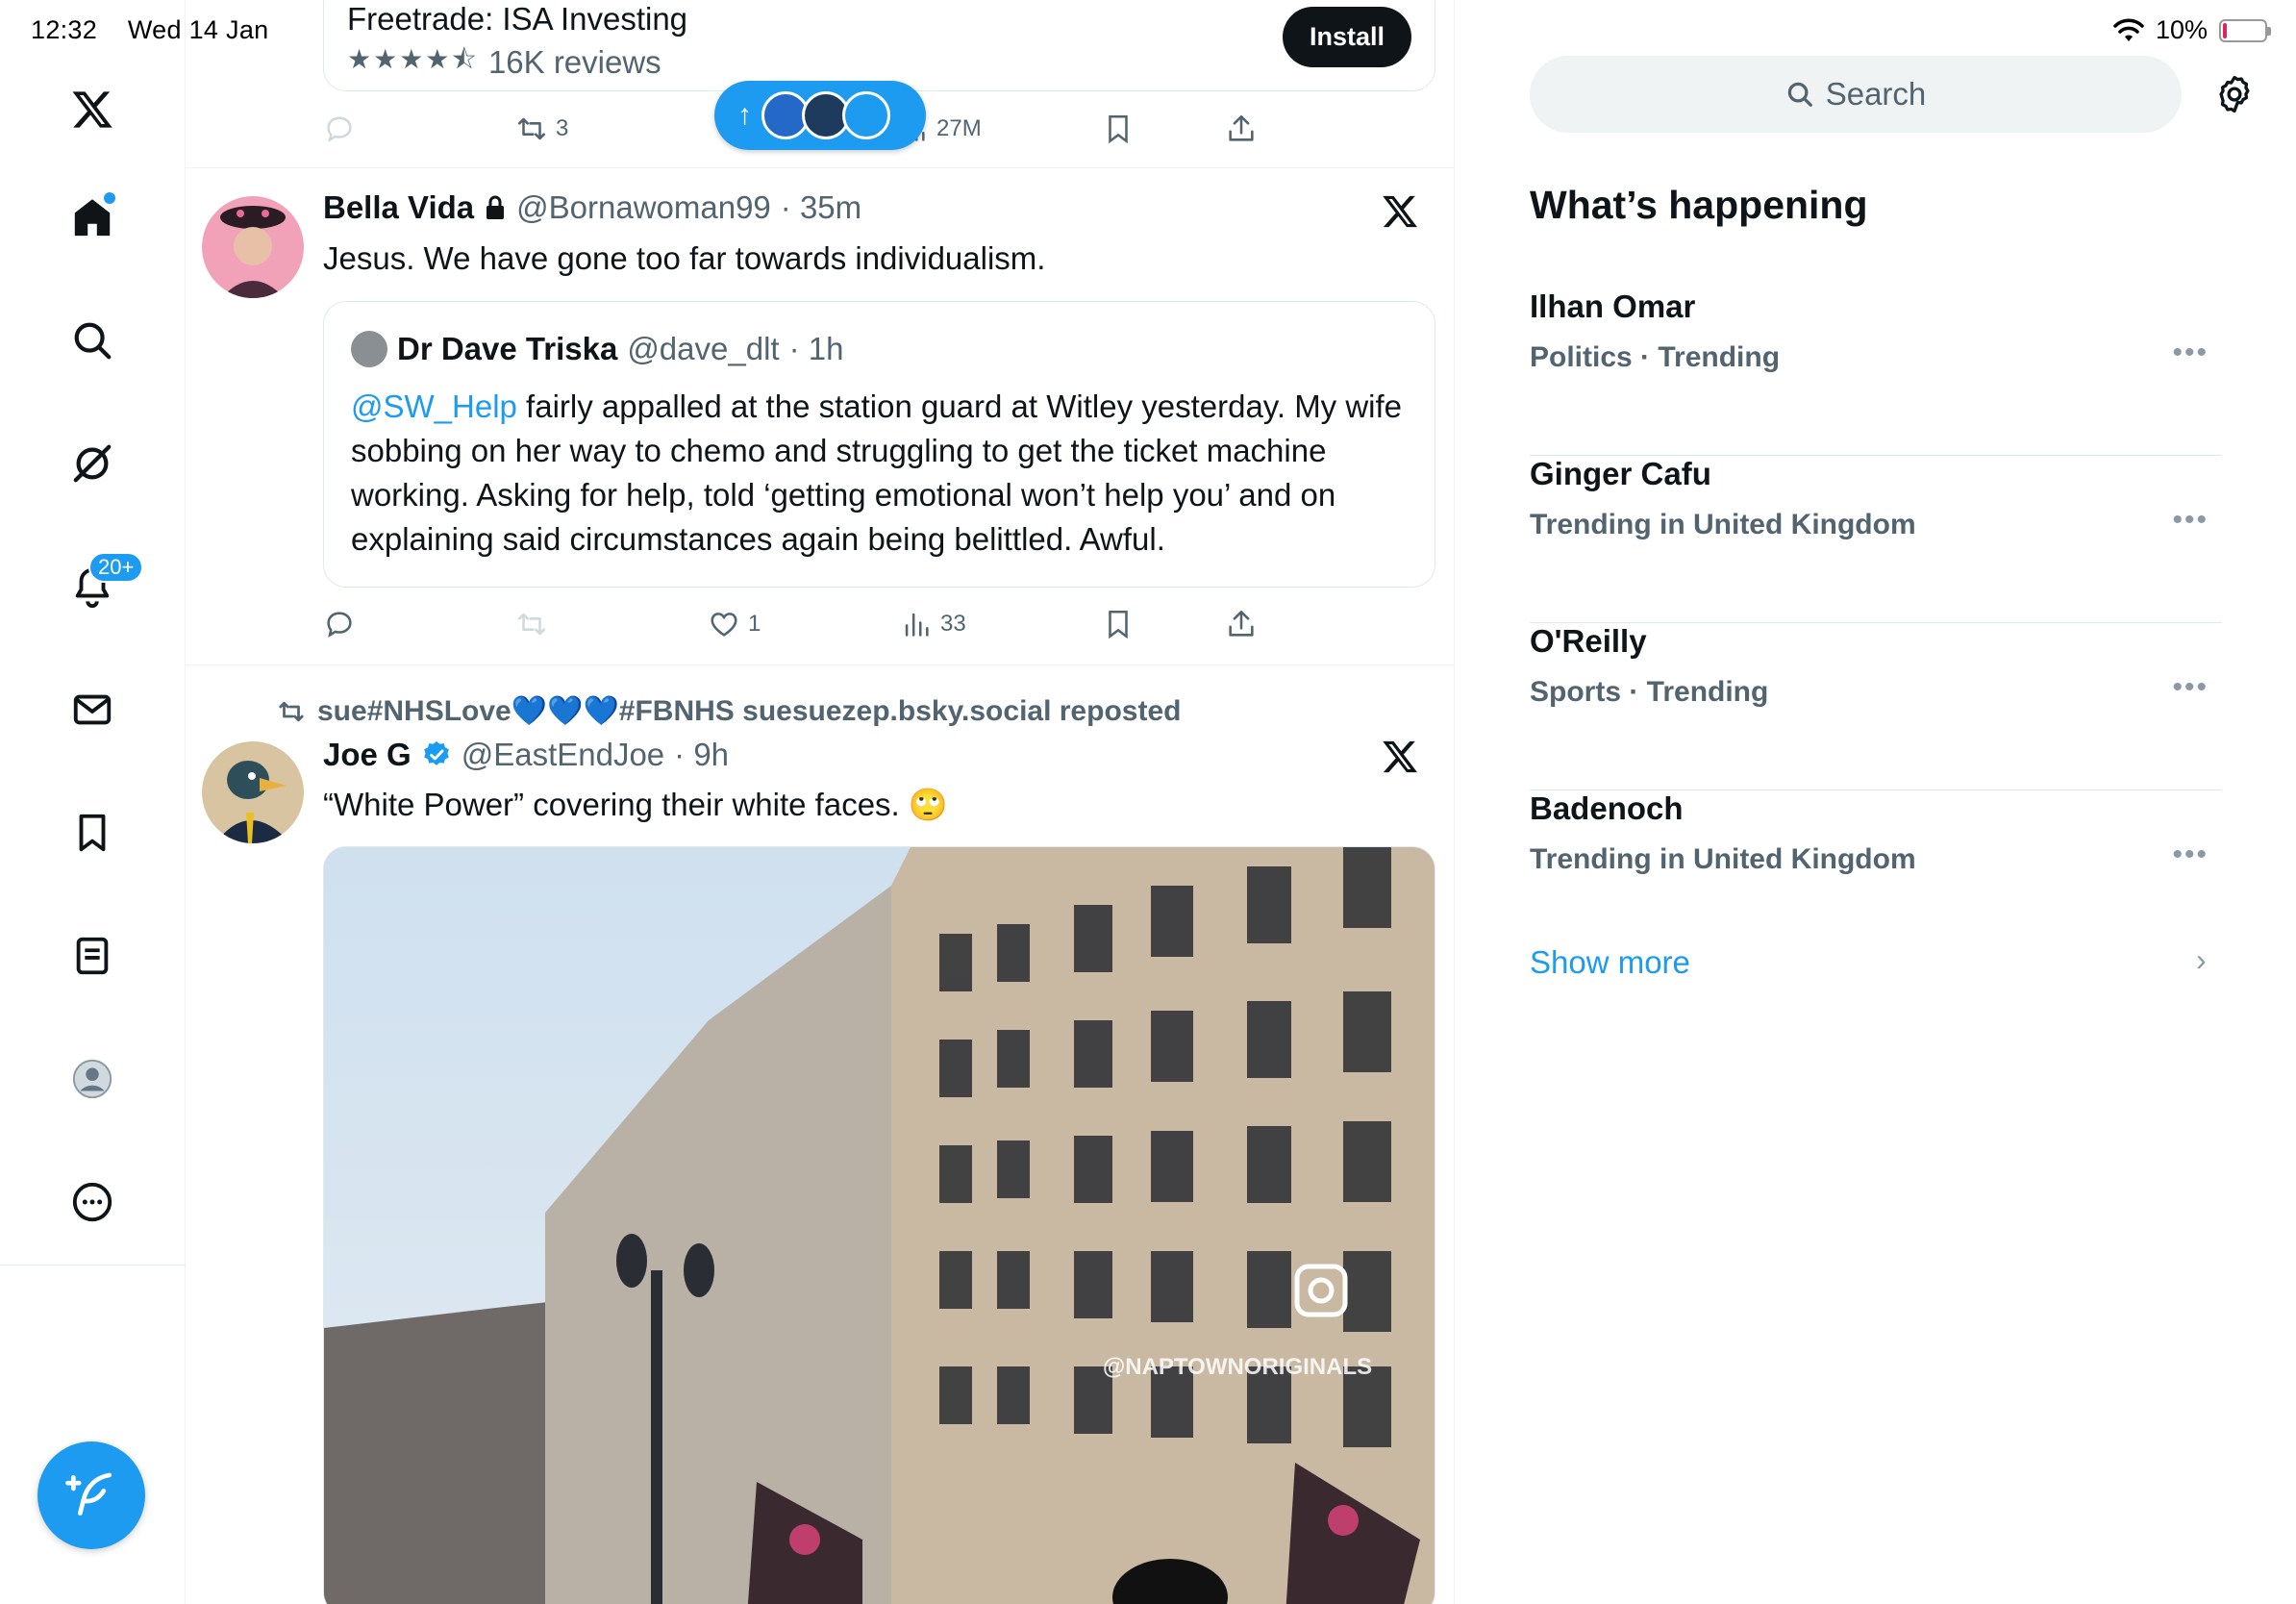 The image size is (2296, 1604). What do you see at coordinates (1588, 641) in the screenshot?
I see `trend-title: O'Reilly` at bounding box center [1588, 641].